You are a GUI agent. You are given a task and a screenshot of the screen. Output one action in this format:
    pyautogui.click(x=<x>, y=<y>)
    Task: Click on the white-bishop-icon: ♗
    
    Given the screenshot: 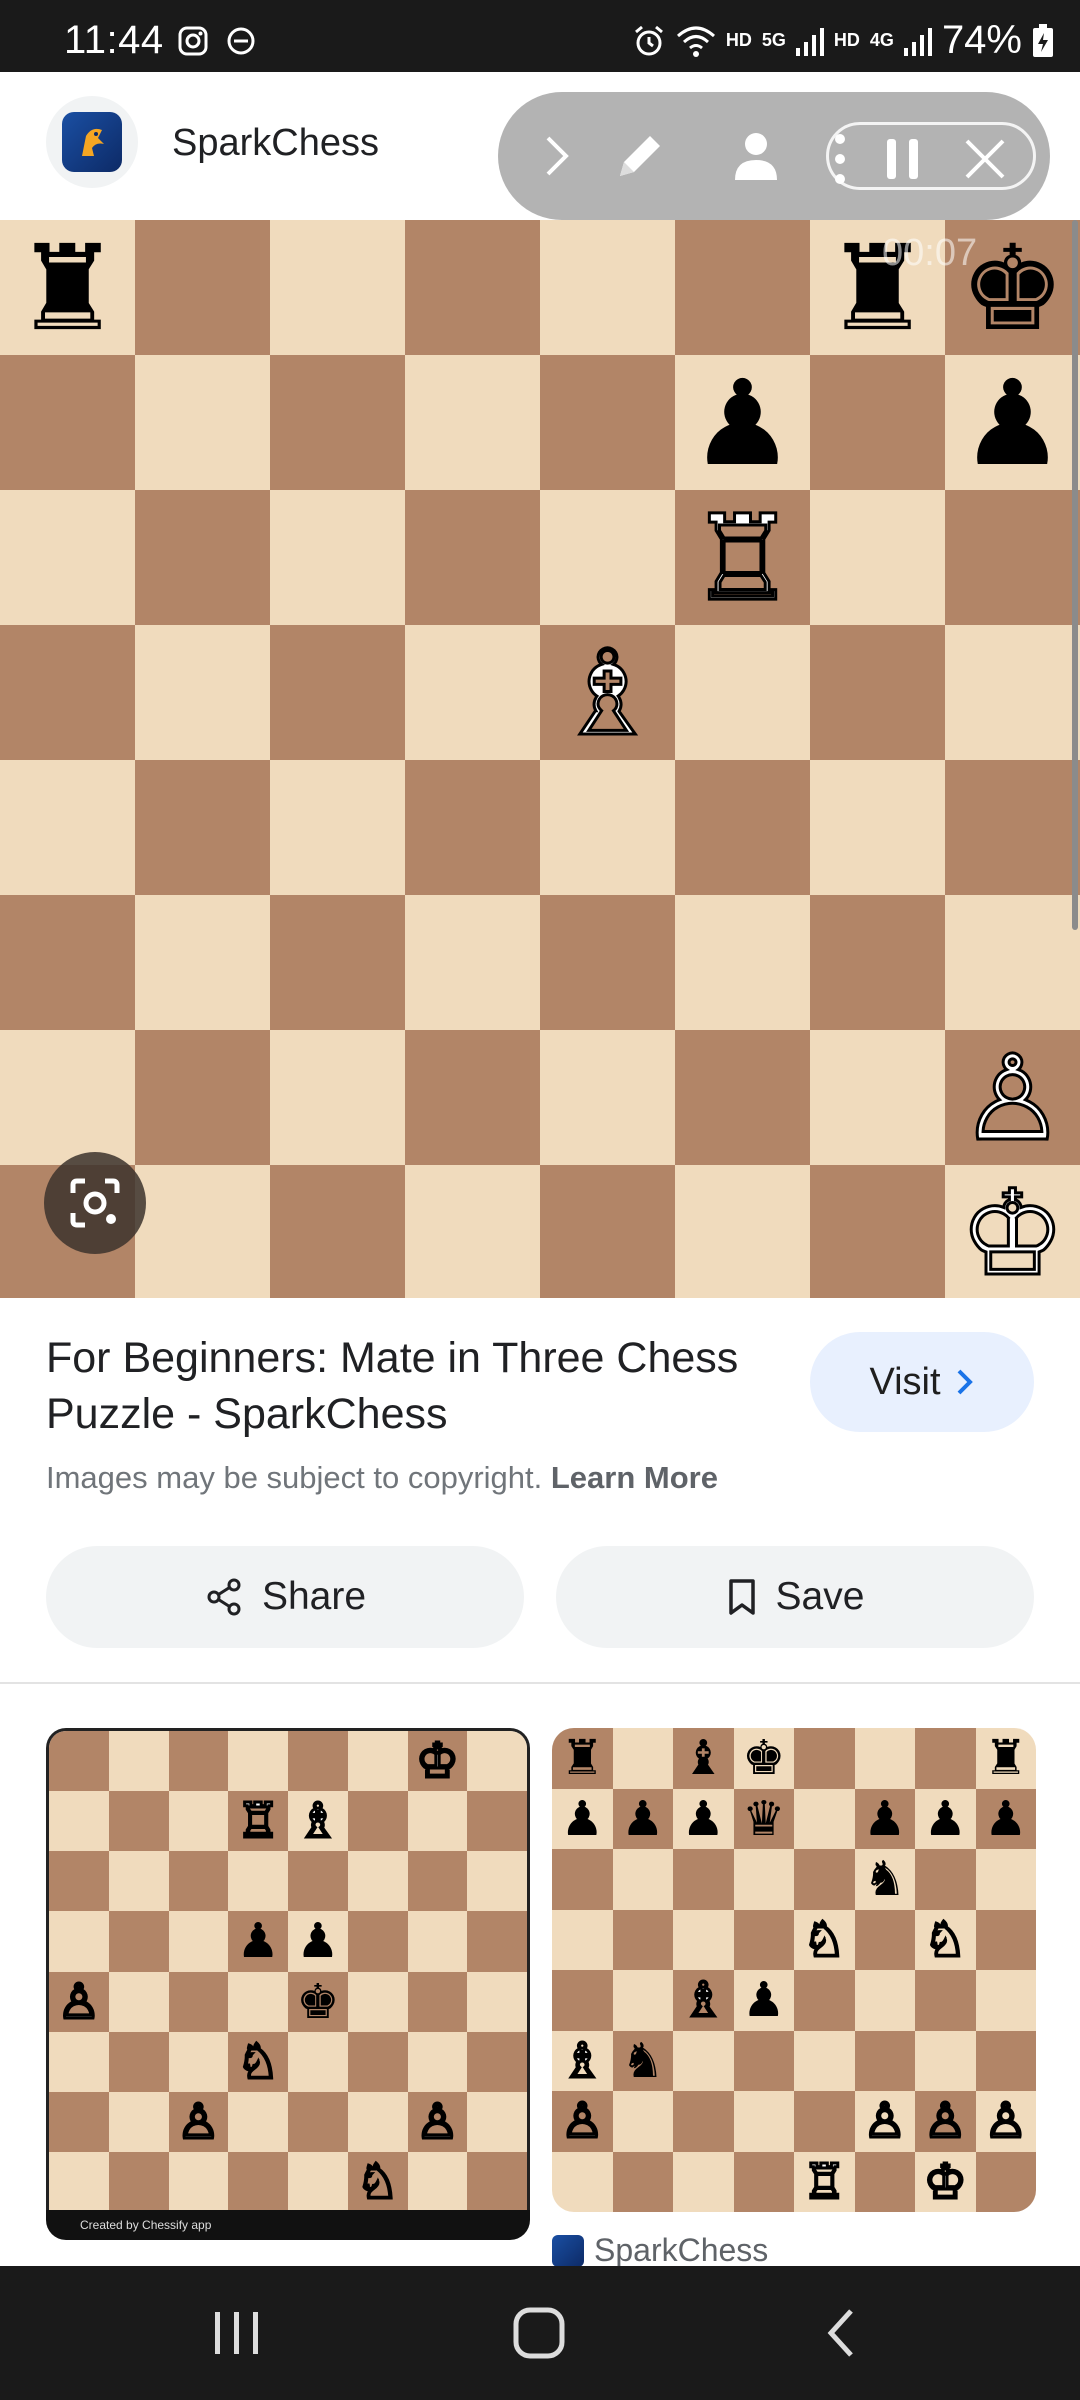 What is the action you would take?
    pyautogui.click(x=318, y=1821)
    